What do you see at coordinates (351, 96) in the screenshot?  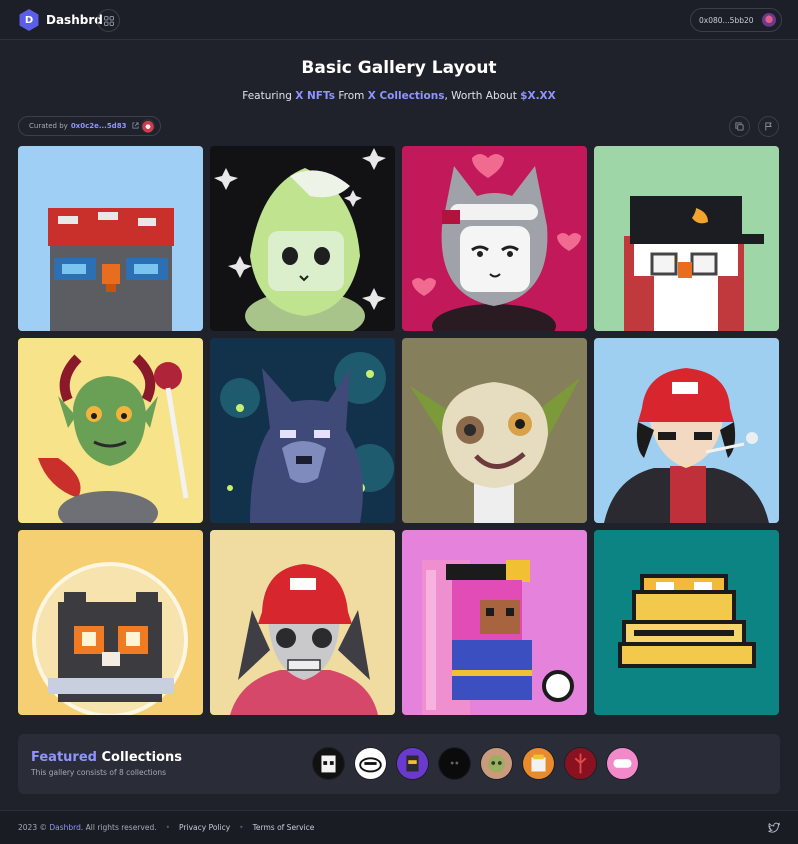 I see `subtitle-from: From` at bounding box center [351, 96].